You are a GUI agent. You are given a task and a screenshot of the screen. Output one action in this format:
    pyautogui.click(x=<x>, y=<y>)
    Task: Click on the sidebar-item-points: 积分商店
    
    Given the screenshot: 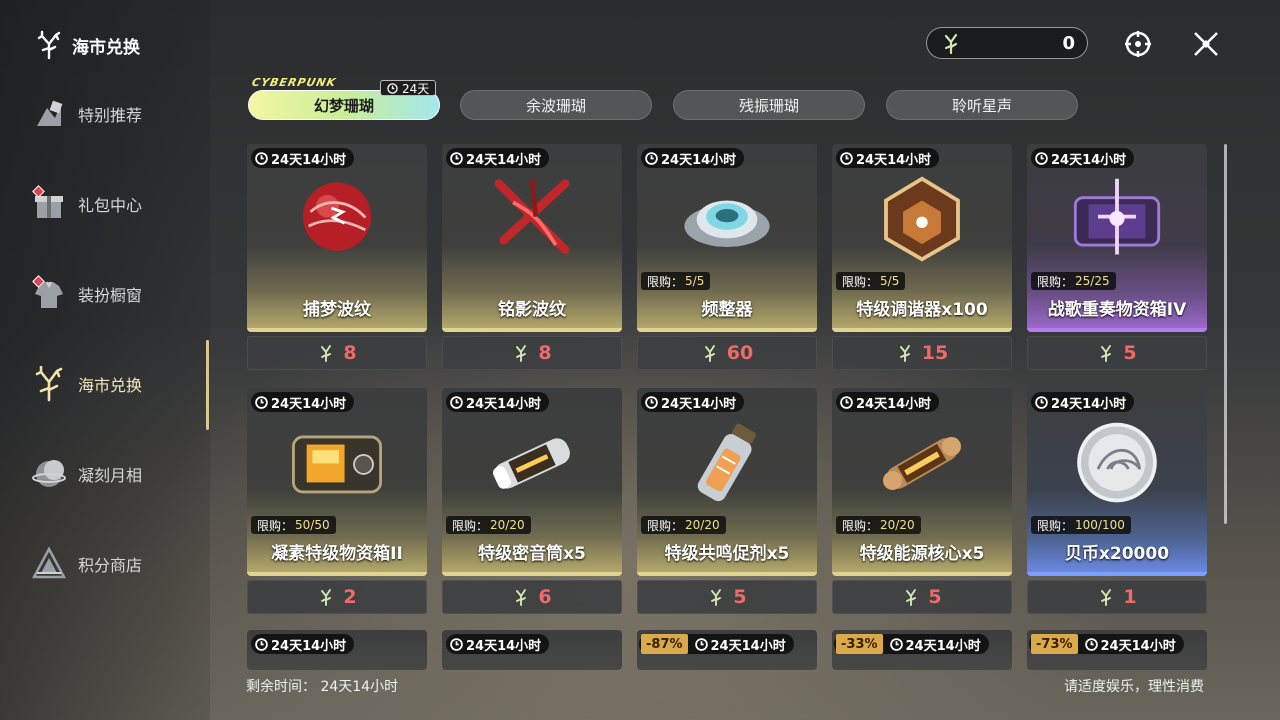 What is the action you would take?
    pyautogui.click(x=115, y=564)
    